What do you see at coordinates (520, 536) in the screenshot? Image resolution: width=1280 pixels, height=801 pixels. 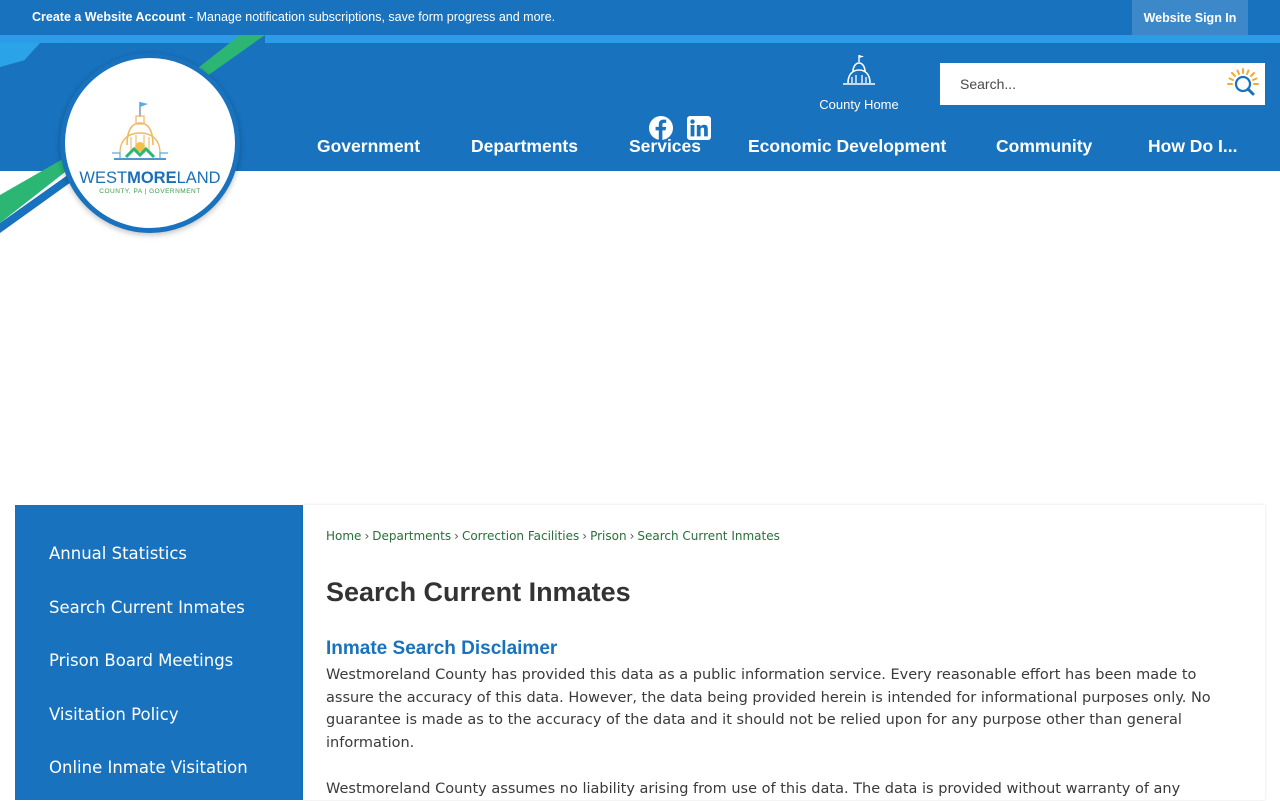 I see `breadcrumb-correction-facilities: Correction Facilities` at bounding box center [520, 536].